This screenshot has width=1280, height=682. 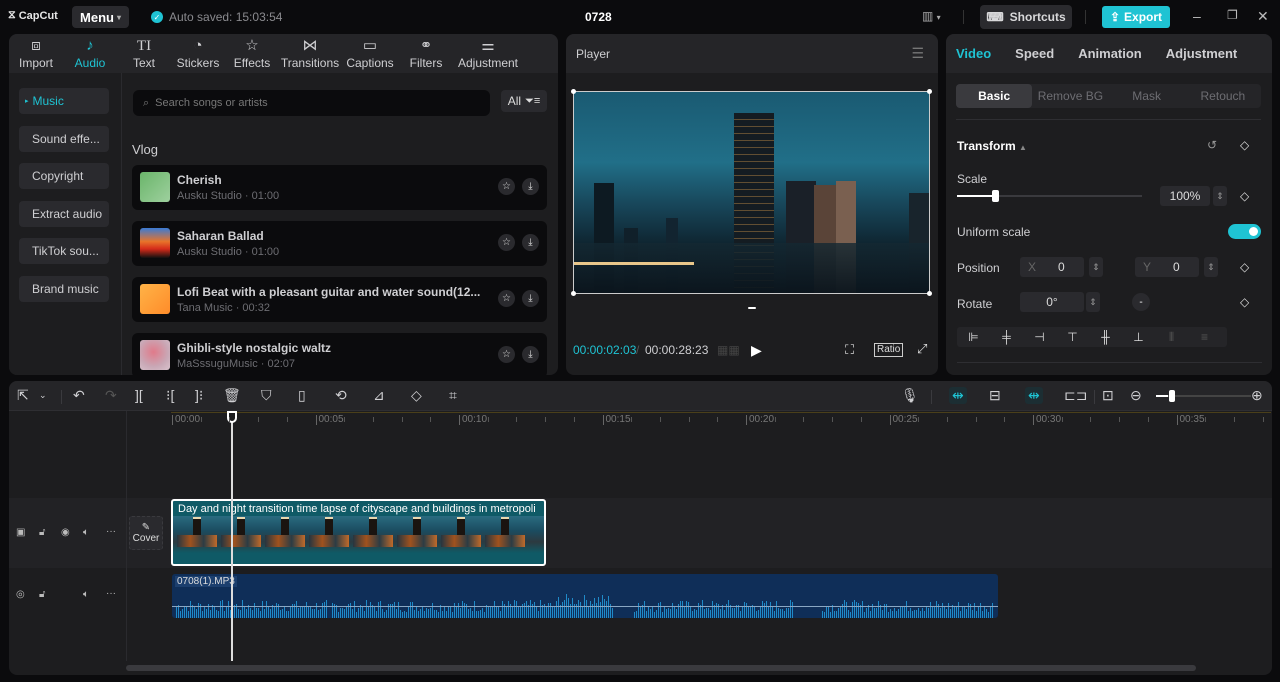 I want to click on subtab-retouch: Retouch, so click(x=1223, y=96).